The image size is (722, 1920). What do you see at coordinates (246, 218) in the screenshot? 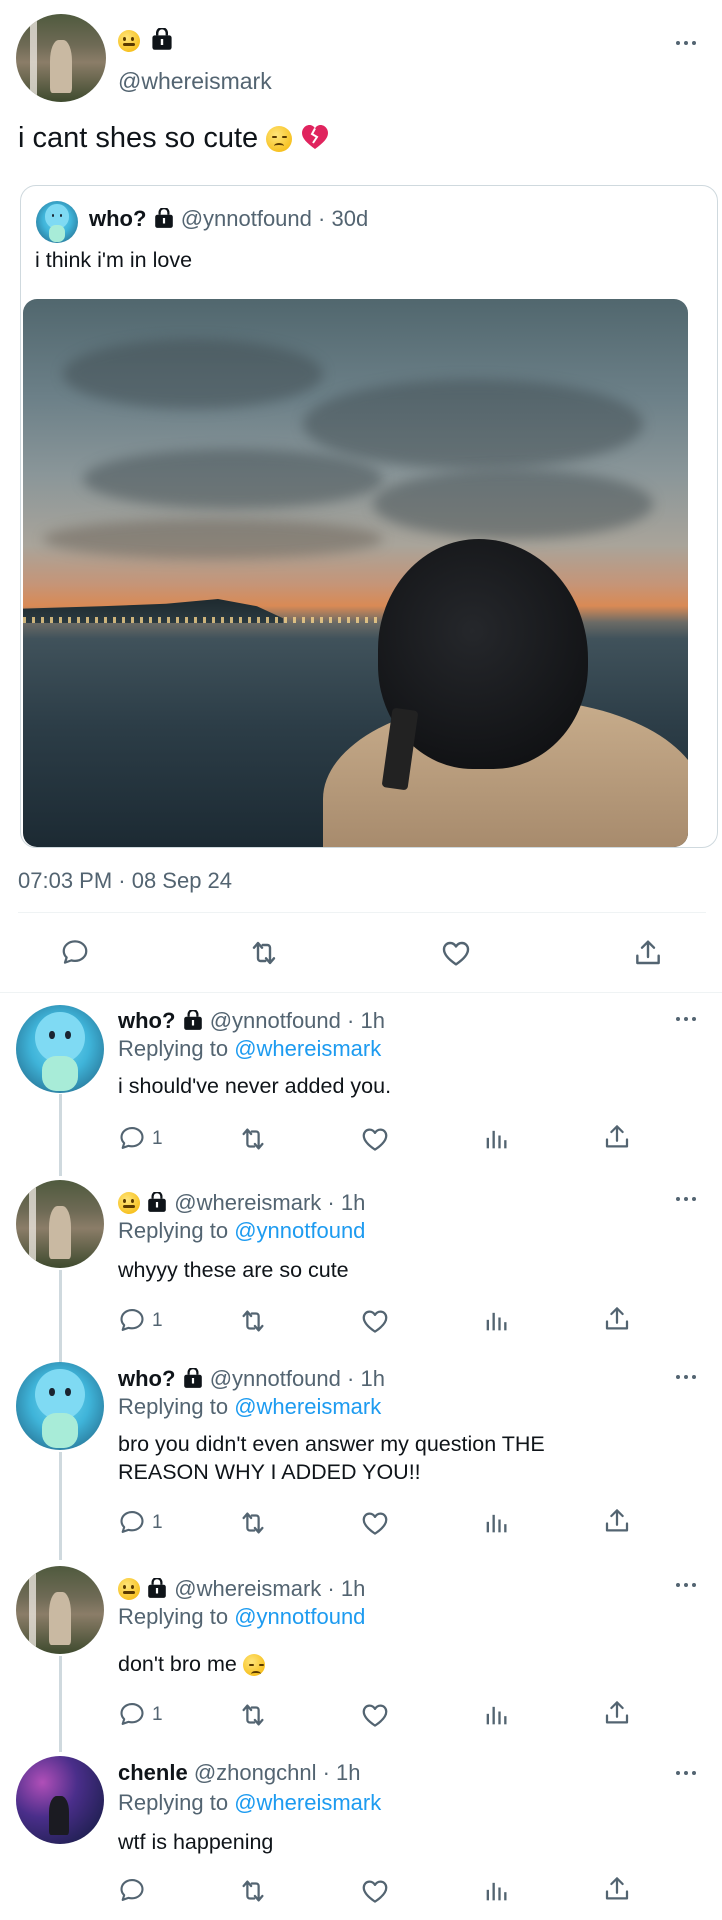
I see `quoted-author-handle: @ynnotfound` at bounding box center [246, 218].